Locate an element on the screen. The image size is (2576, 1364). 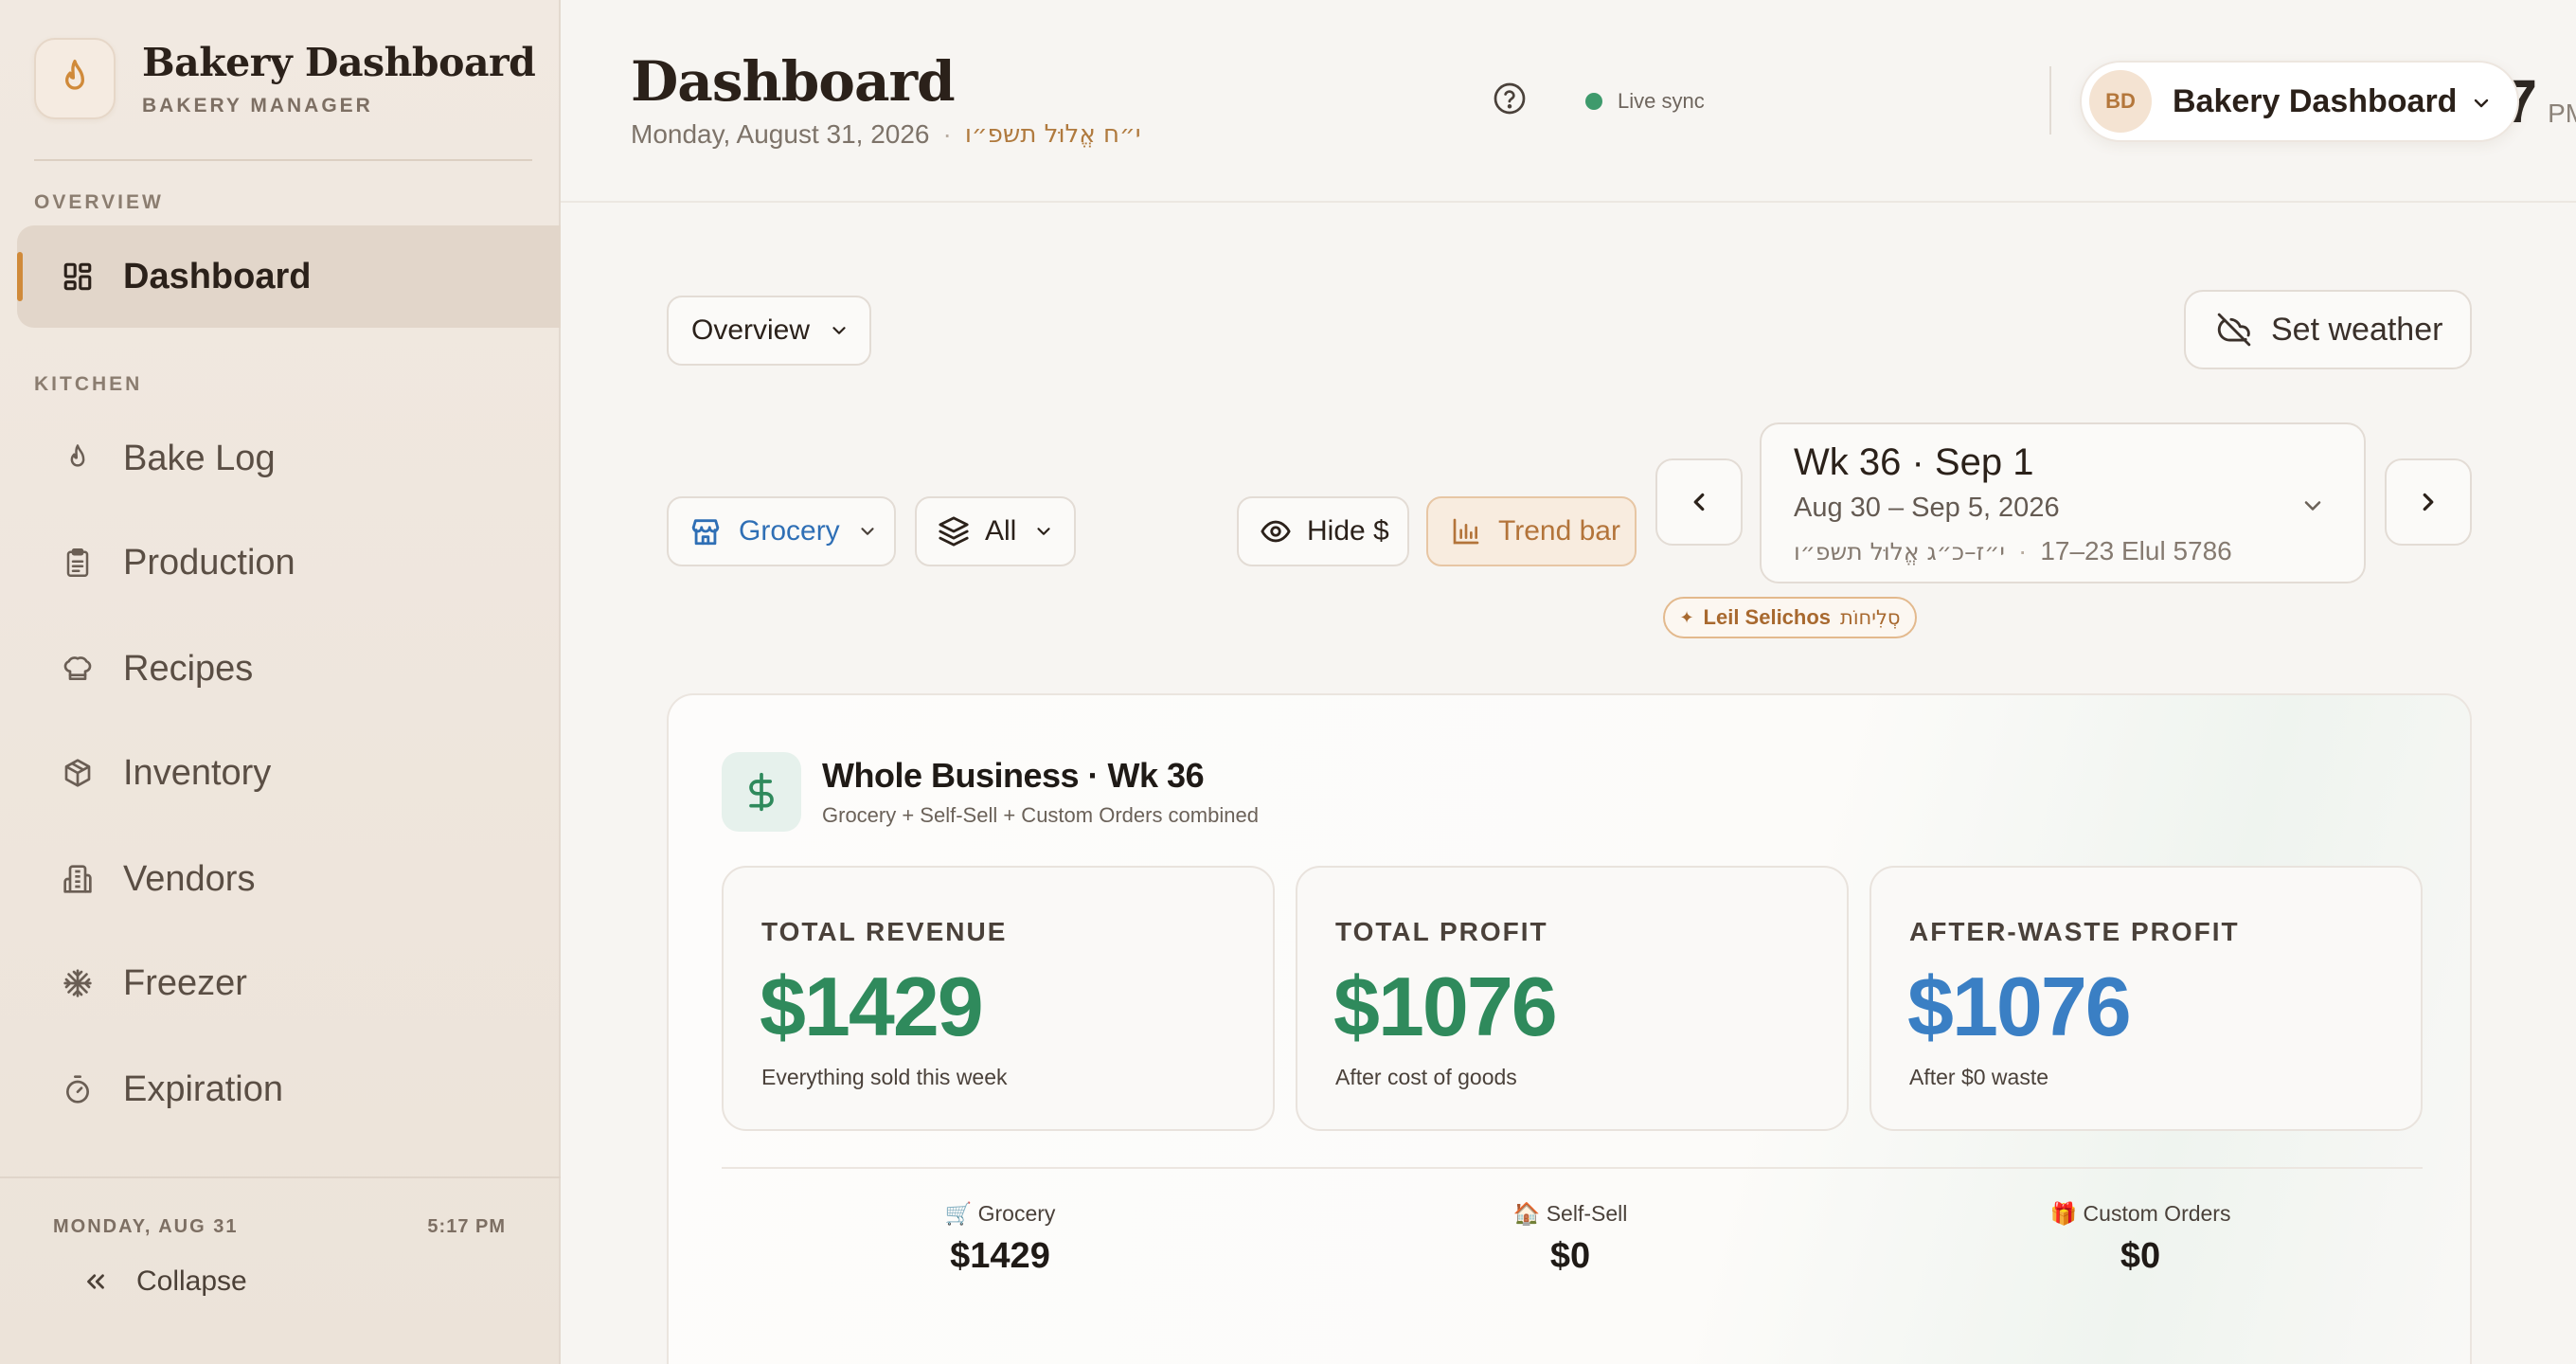
sidebar-item-freezer: Freezer is located at coordinates (289, 983).